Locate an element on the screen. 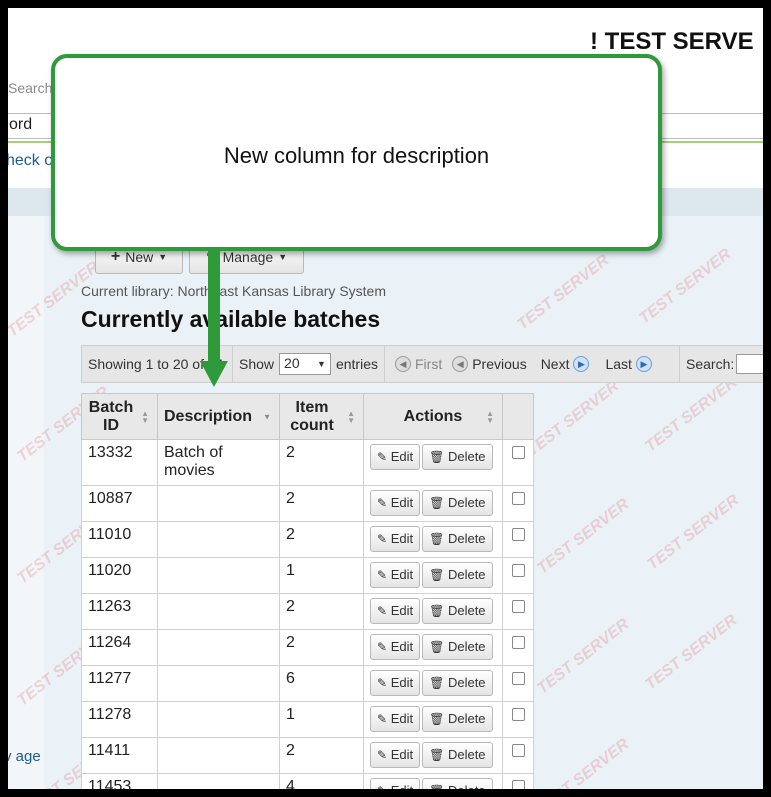 This screenshot has height=797, width=771. sort-icon: ▲ ▼ is located at coordinates (490, 416).